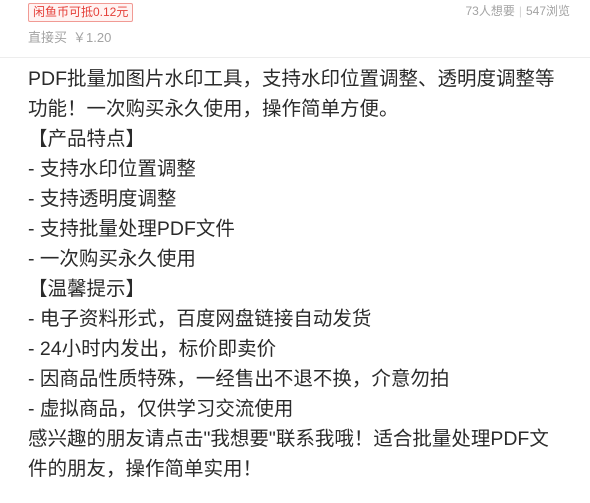  What do you see at coordinates (547, 11) in the screenshot?
I see `view-count: 547浏览` at bounding box center [547, 11].